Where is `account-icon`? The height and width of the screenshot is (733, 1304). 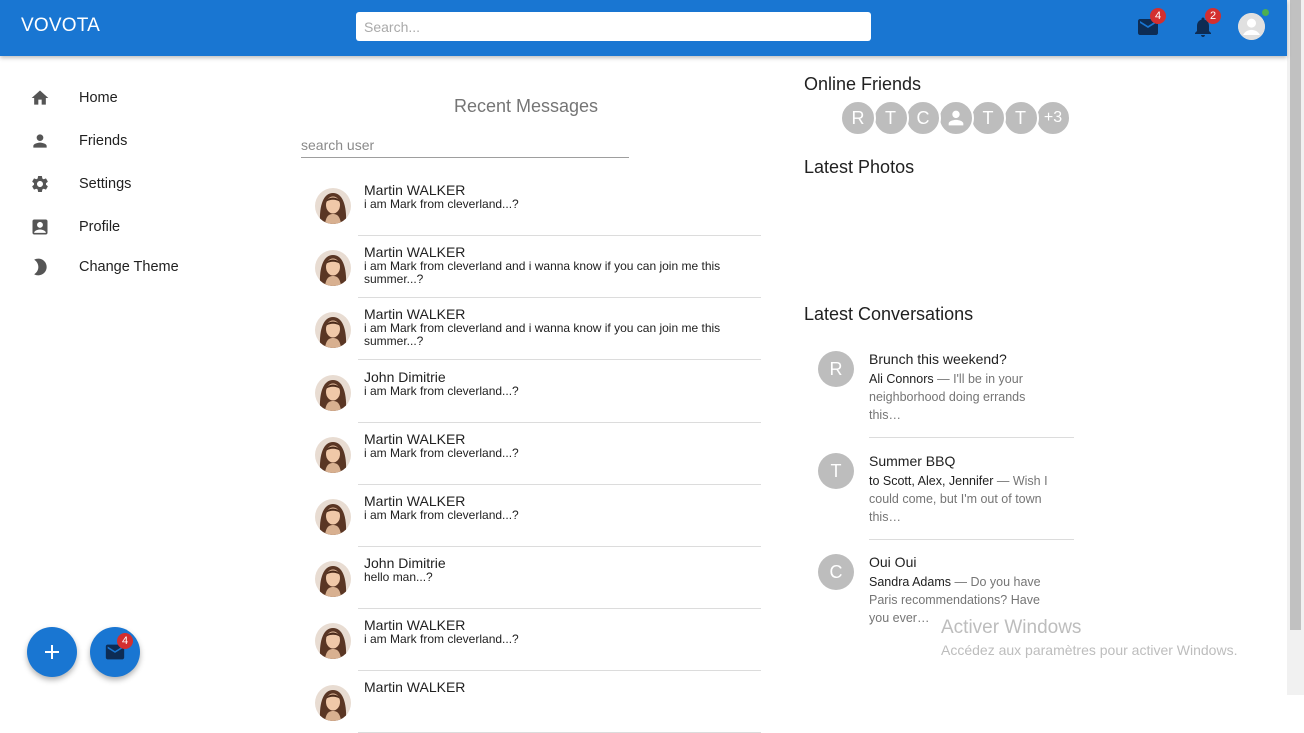 account-icon is located at coordinates (1251, 26).